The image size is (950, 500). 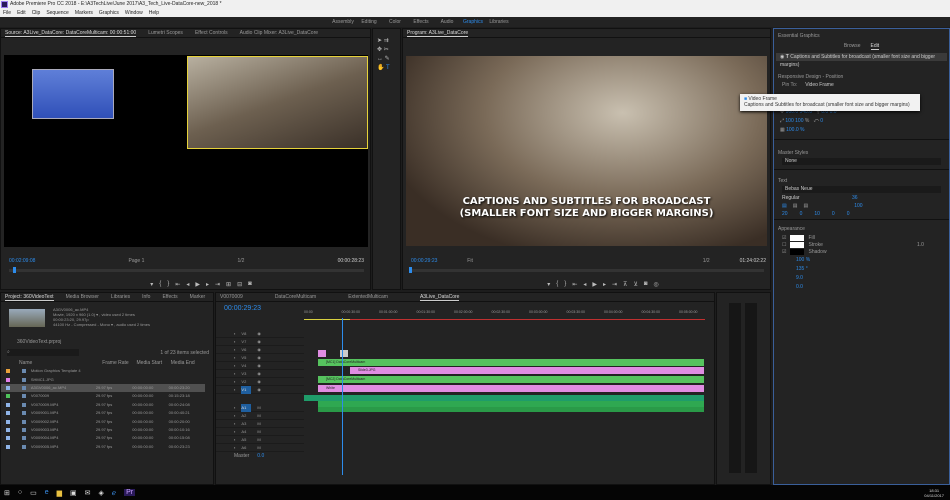 I want to click on stroke-checkbox: ☐, so click(x=784, y=245).